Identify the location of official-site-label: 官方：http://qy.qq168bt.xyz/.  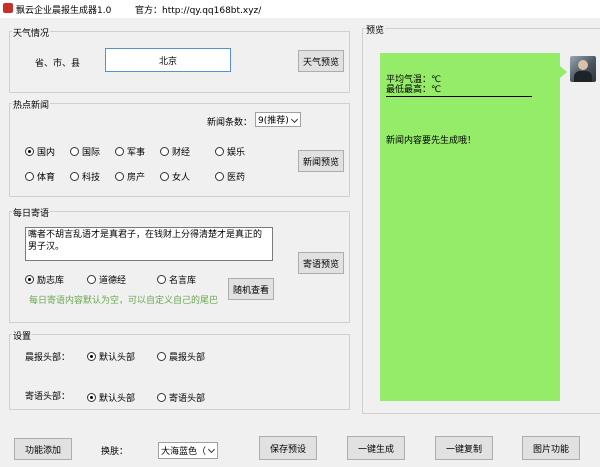
(198, 11).